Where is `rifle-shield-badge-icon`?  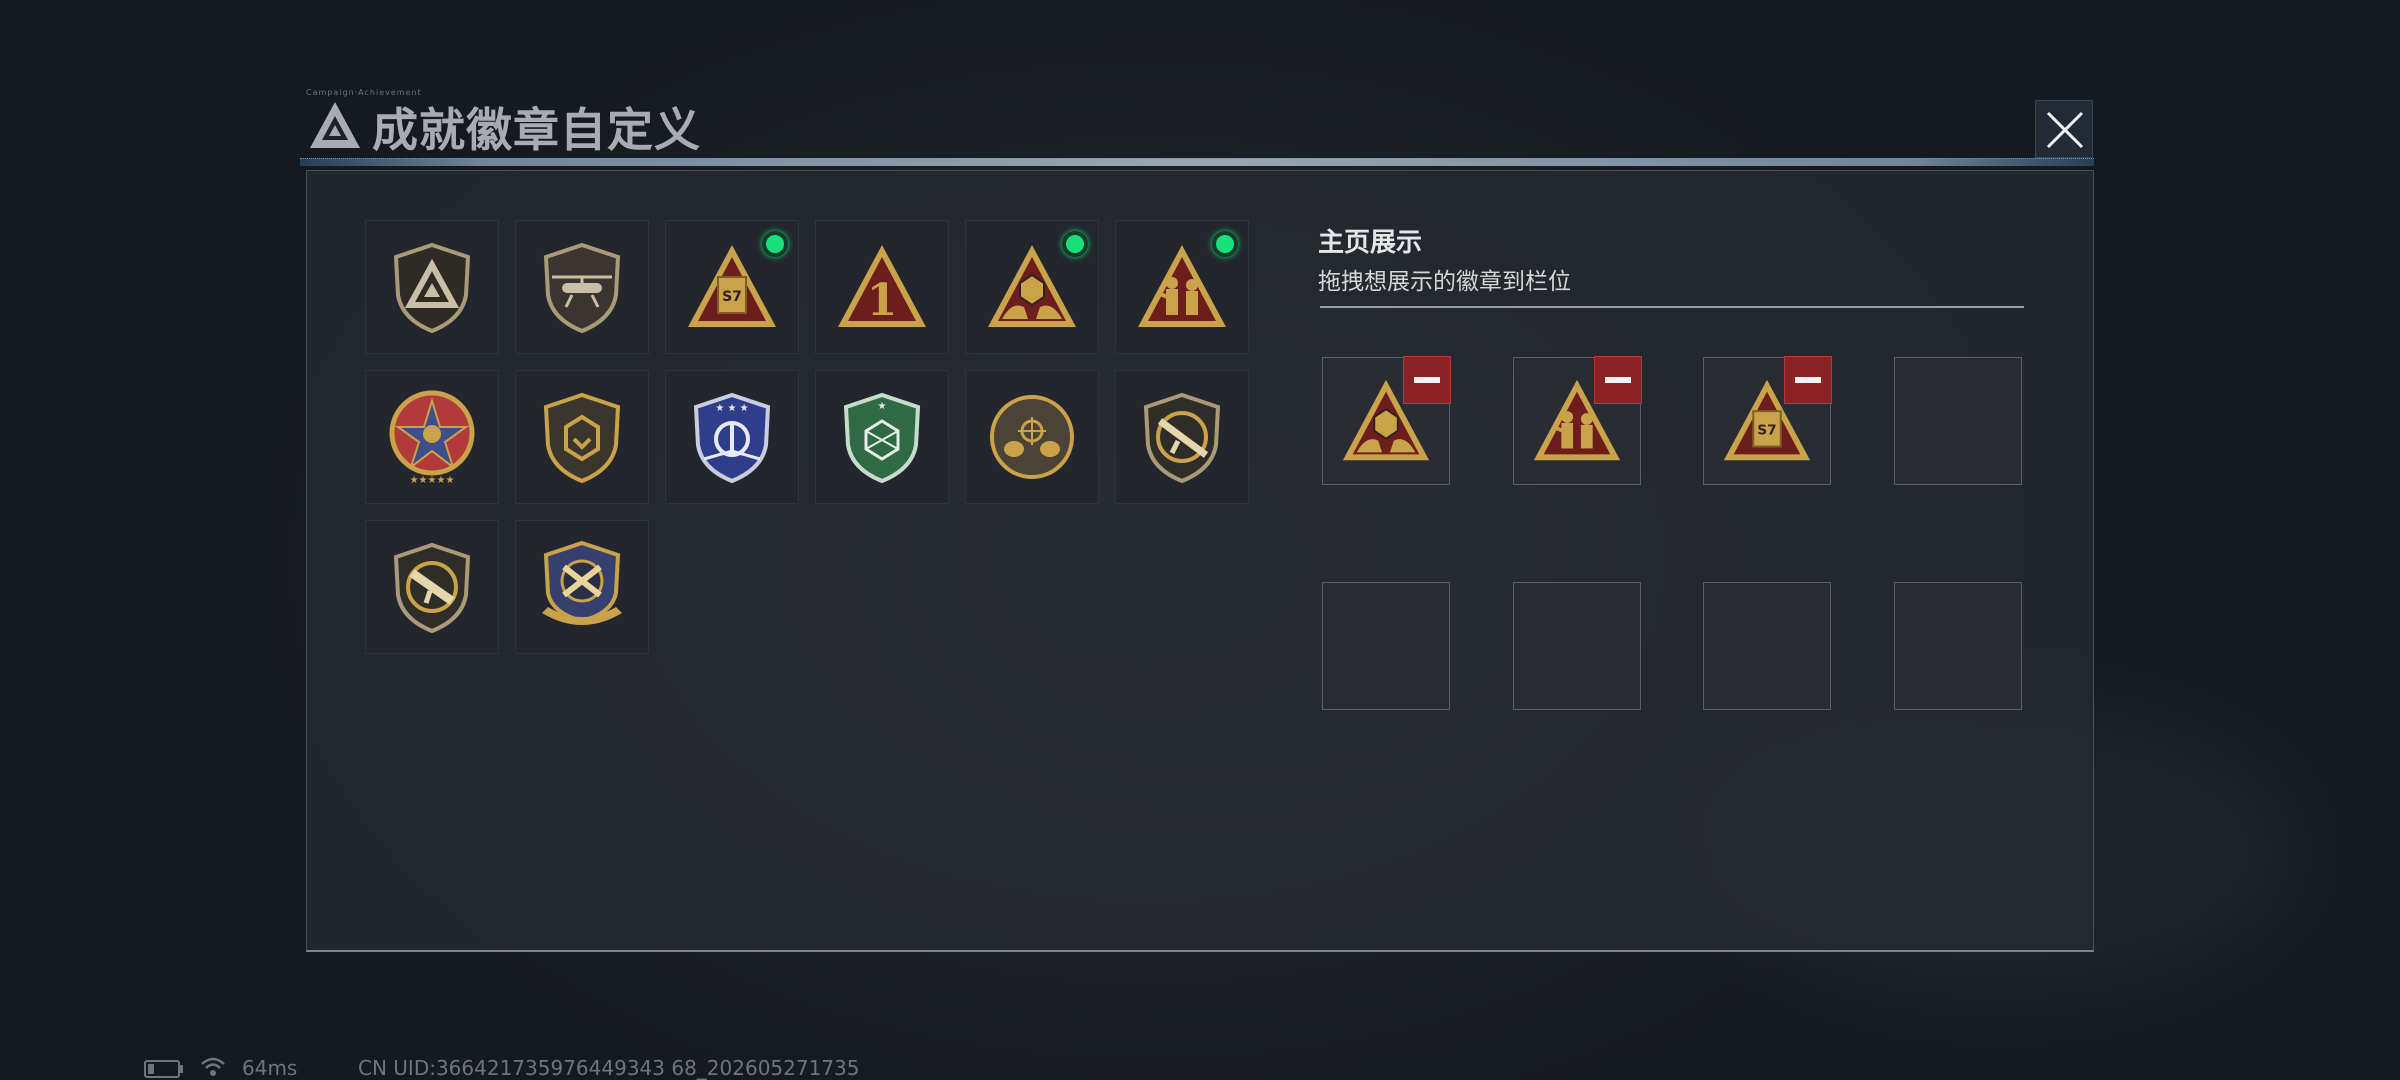
rifle-shield-badge-icon is located at coordinates (1182, 438).